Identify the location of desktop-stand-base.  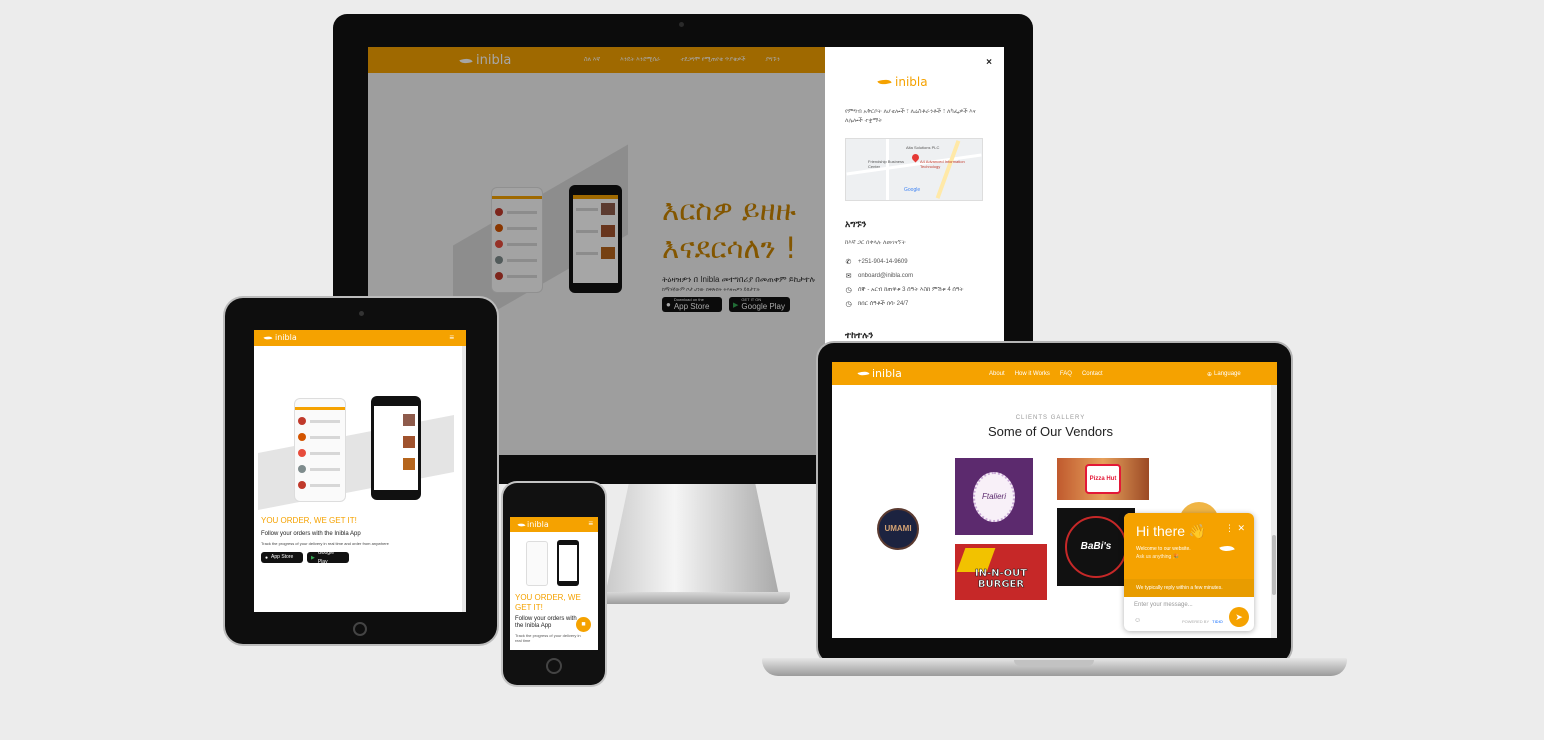
(690, 598).